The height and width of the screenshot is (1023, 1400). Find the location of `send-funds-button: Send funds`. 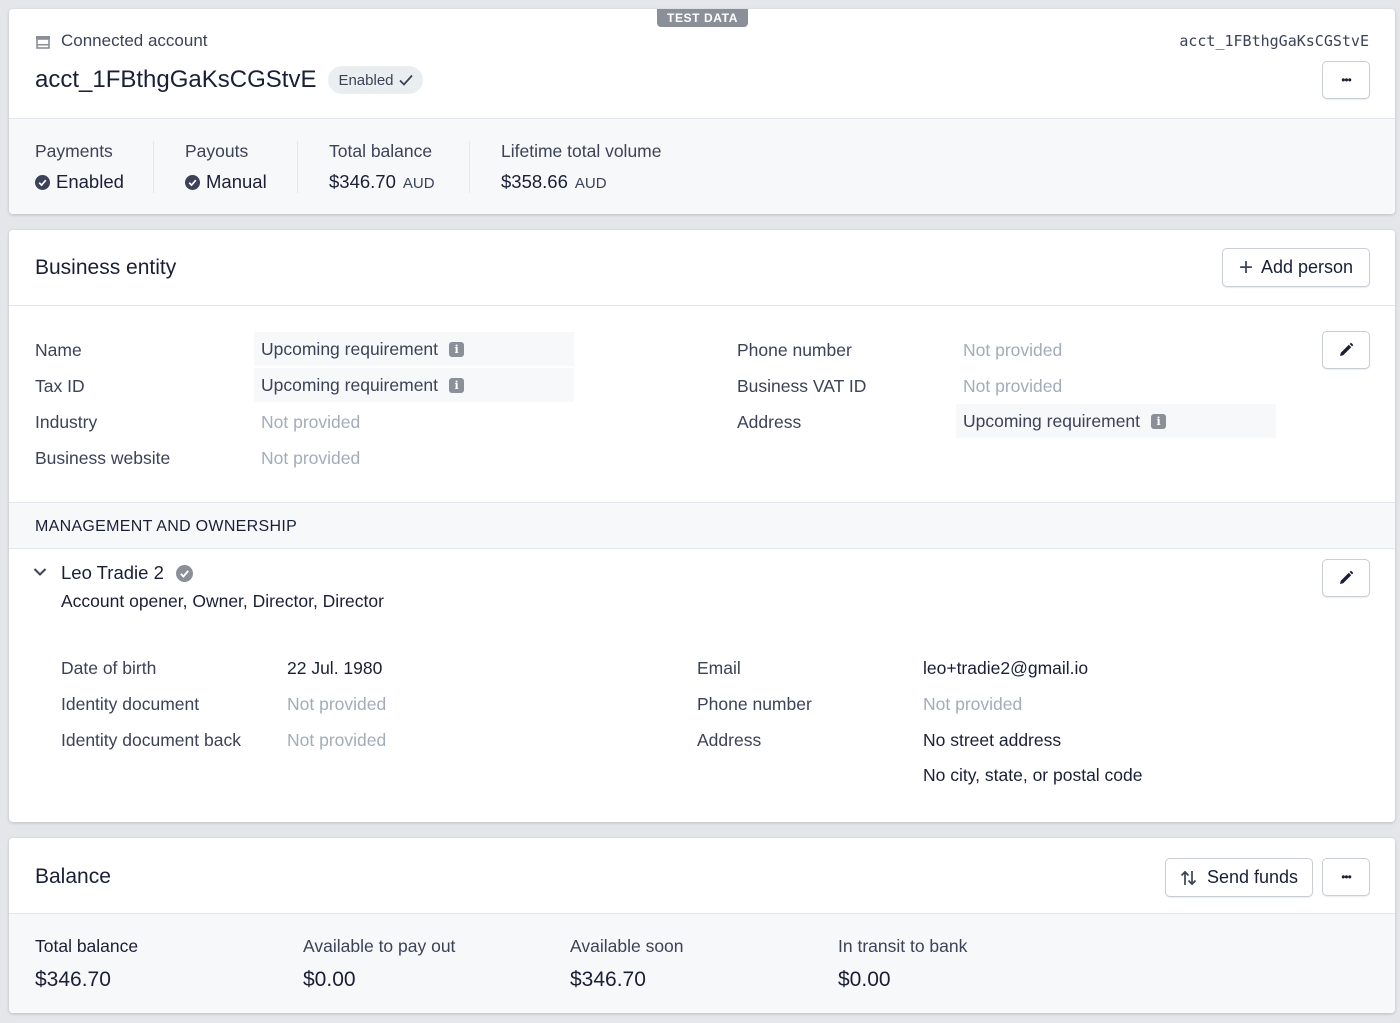

send-funds-button: Send funds is located at coordinates (1239, 877).